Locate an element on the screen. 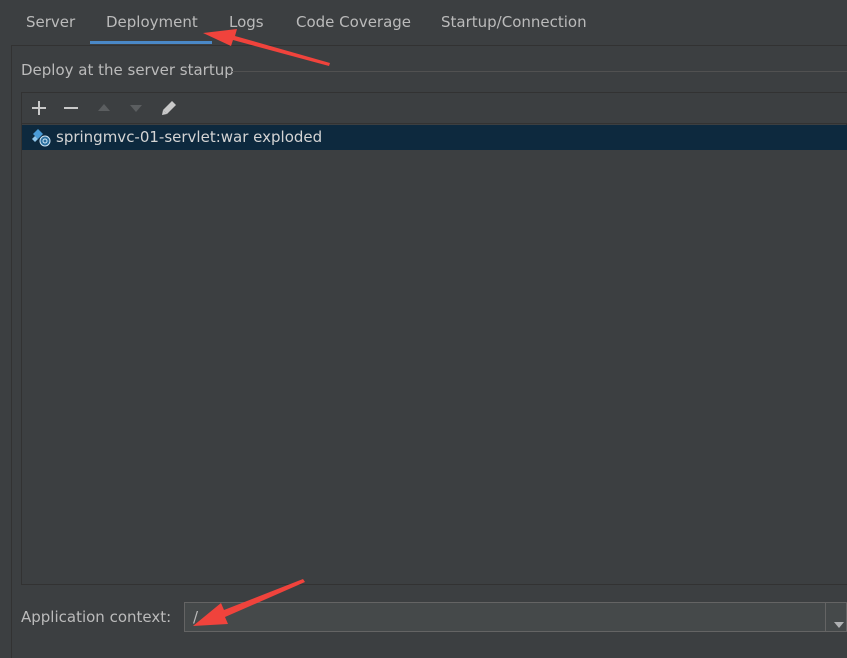  application-context-combobox: / is located at coordinates (515, 617).